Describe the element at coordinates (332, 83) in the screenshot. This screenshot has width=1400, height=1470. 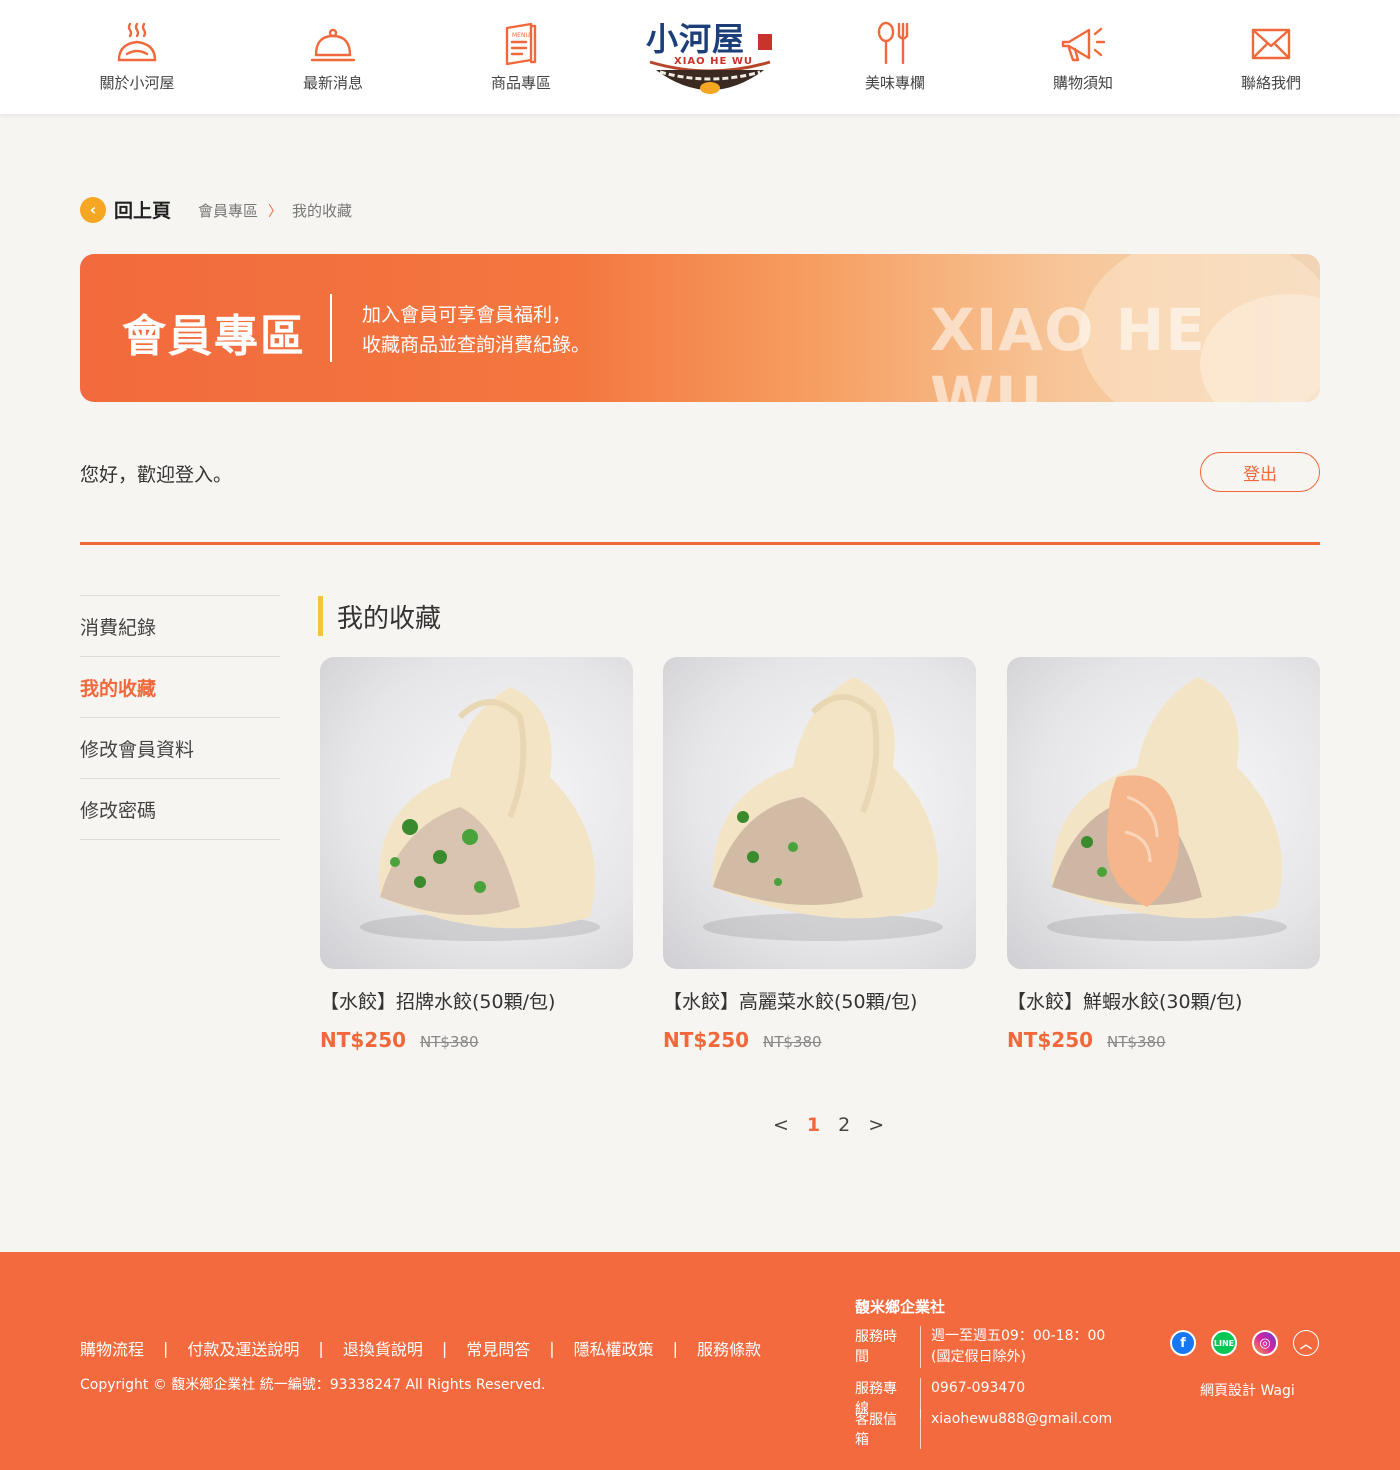
I see `nav-news-label: 最新消息` at that location.